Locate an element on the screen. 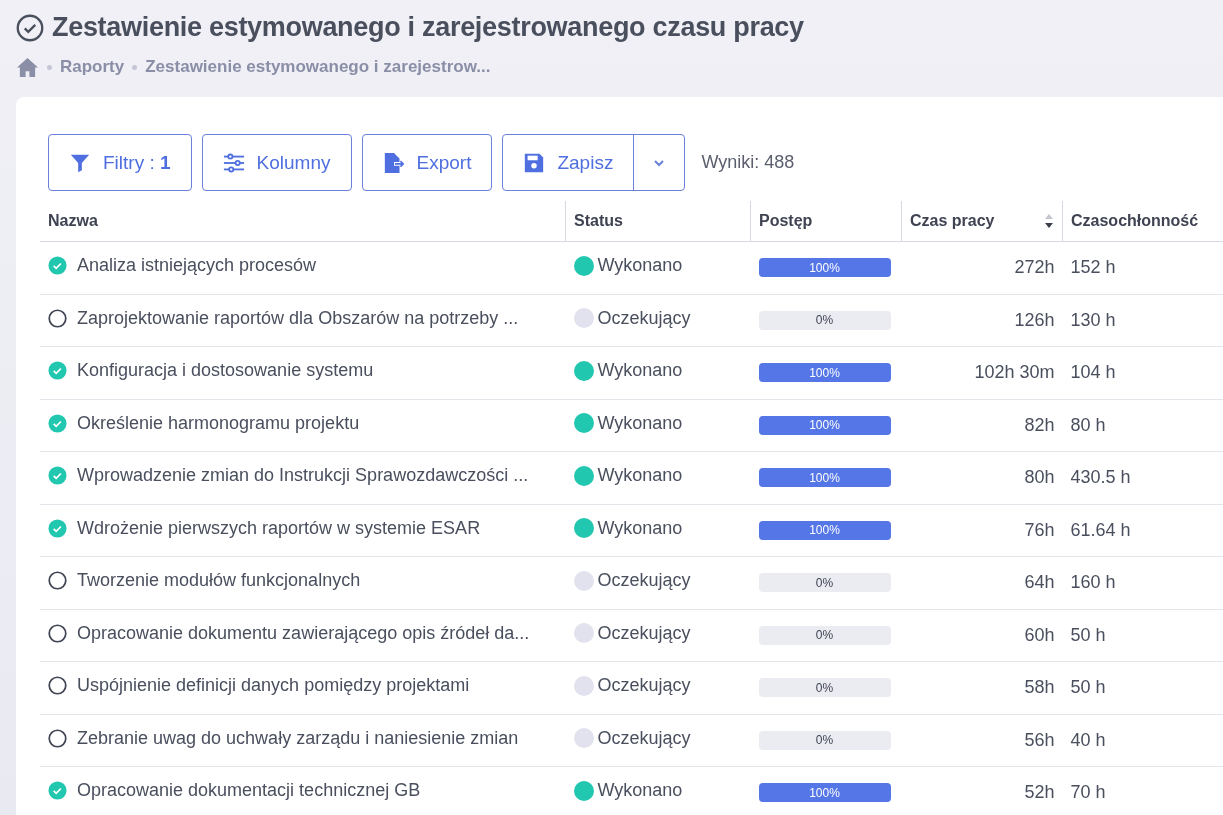 The image size is (1223, 815). work-time: 52h is located at coordinates (1039, 792).